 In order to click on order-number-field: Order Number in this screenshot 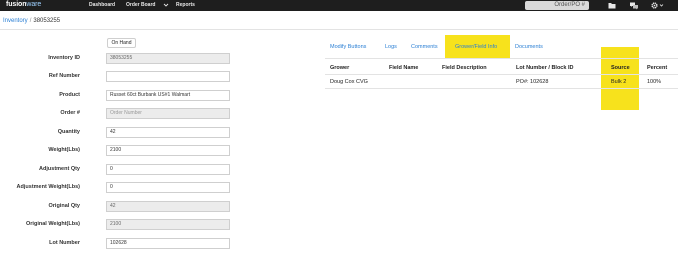, I will do `click(168, 113)`.